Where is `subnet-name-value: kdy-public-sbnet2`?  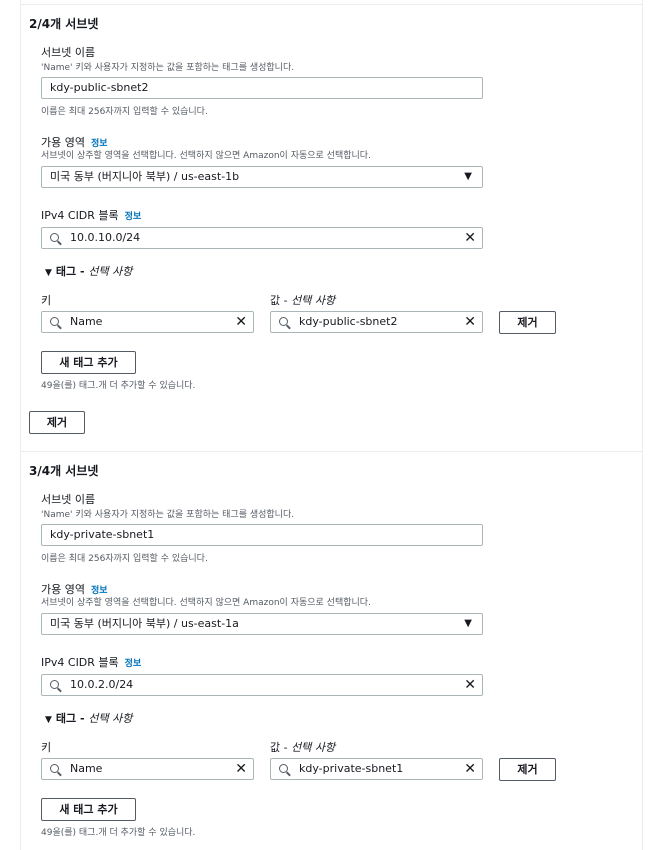 subnet-name-value: kdy-public-sbnet2 is located at coordinates (99, 87).